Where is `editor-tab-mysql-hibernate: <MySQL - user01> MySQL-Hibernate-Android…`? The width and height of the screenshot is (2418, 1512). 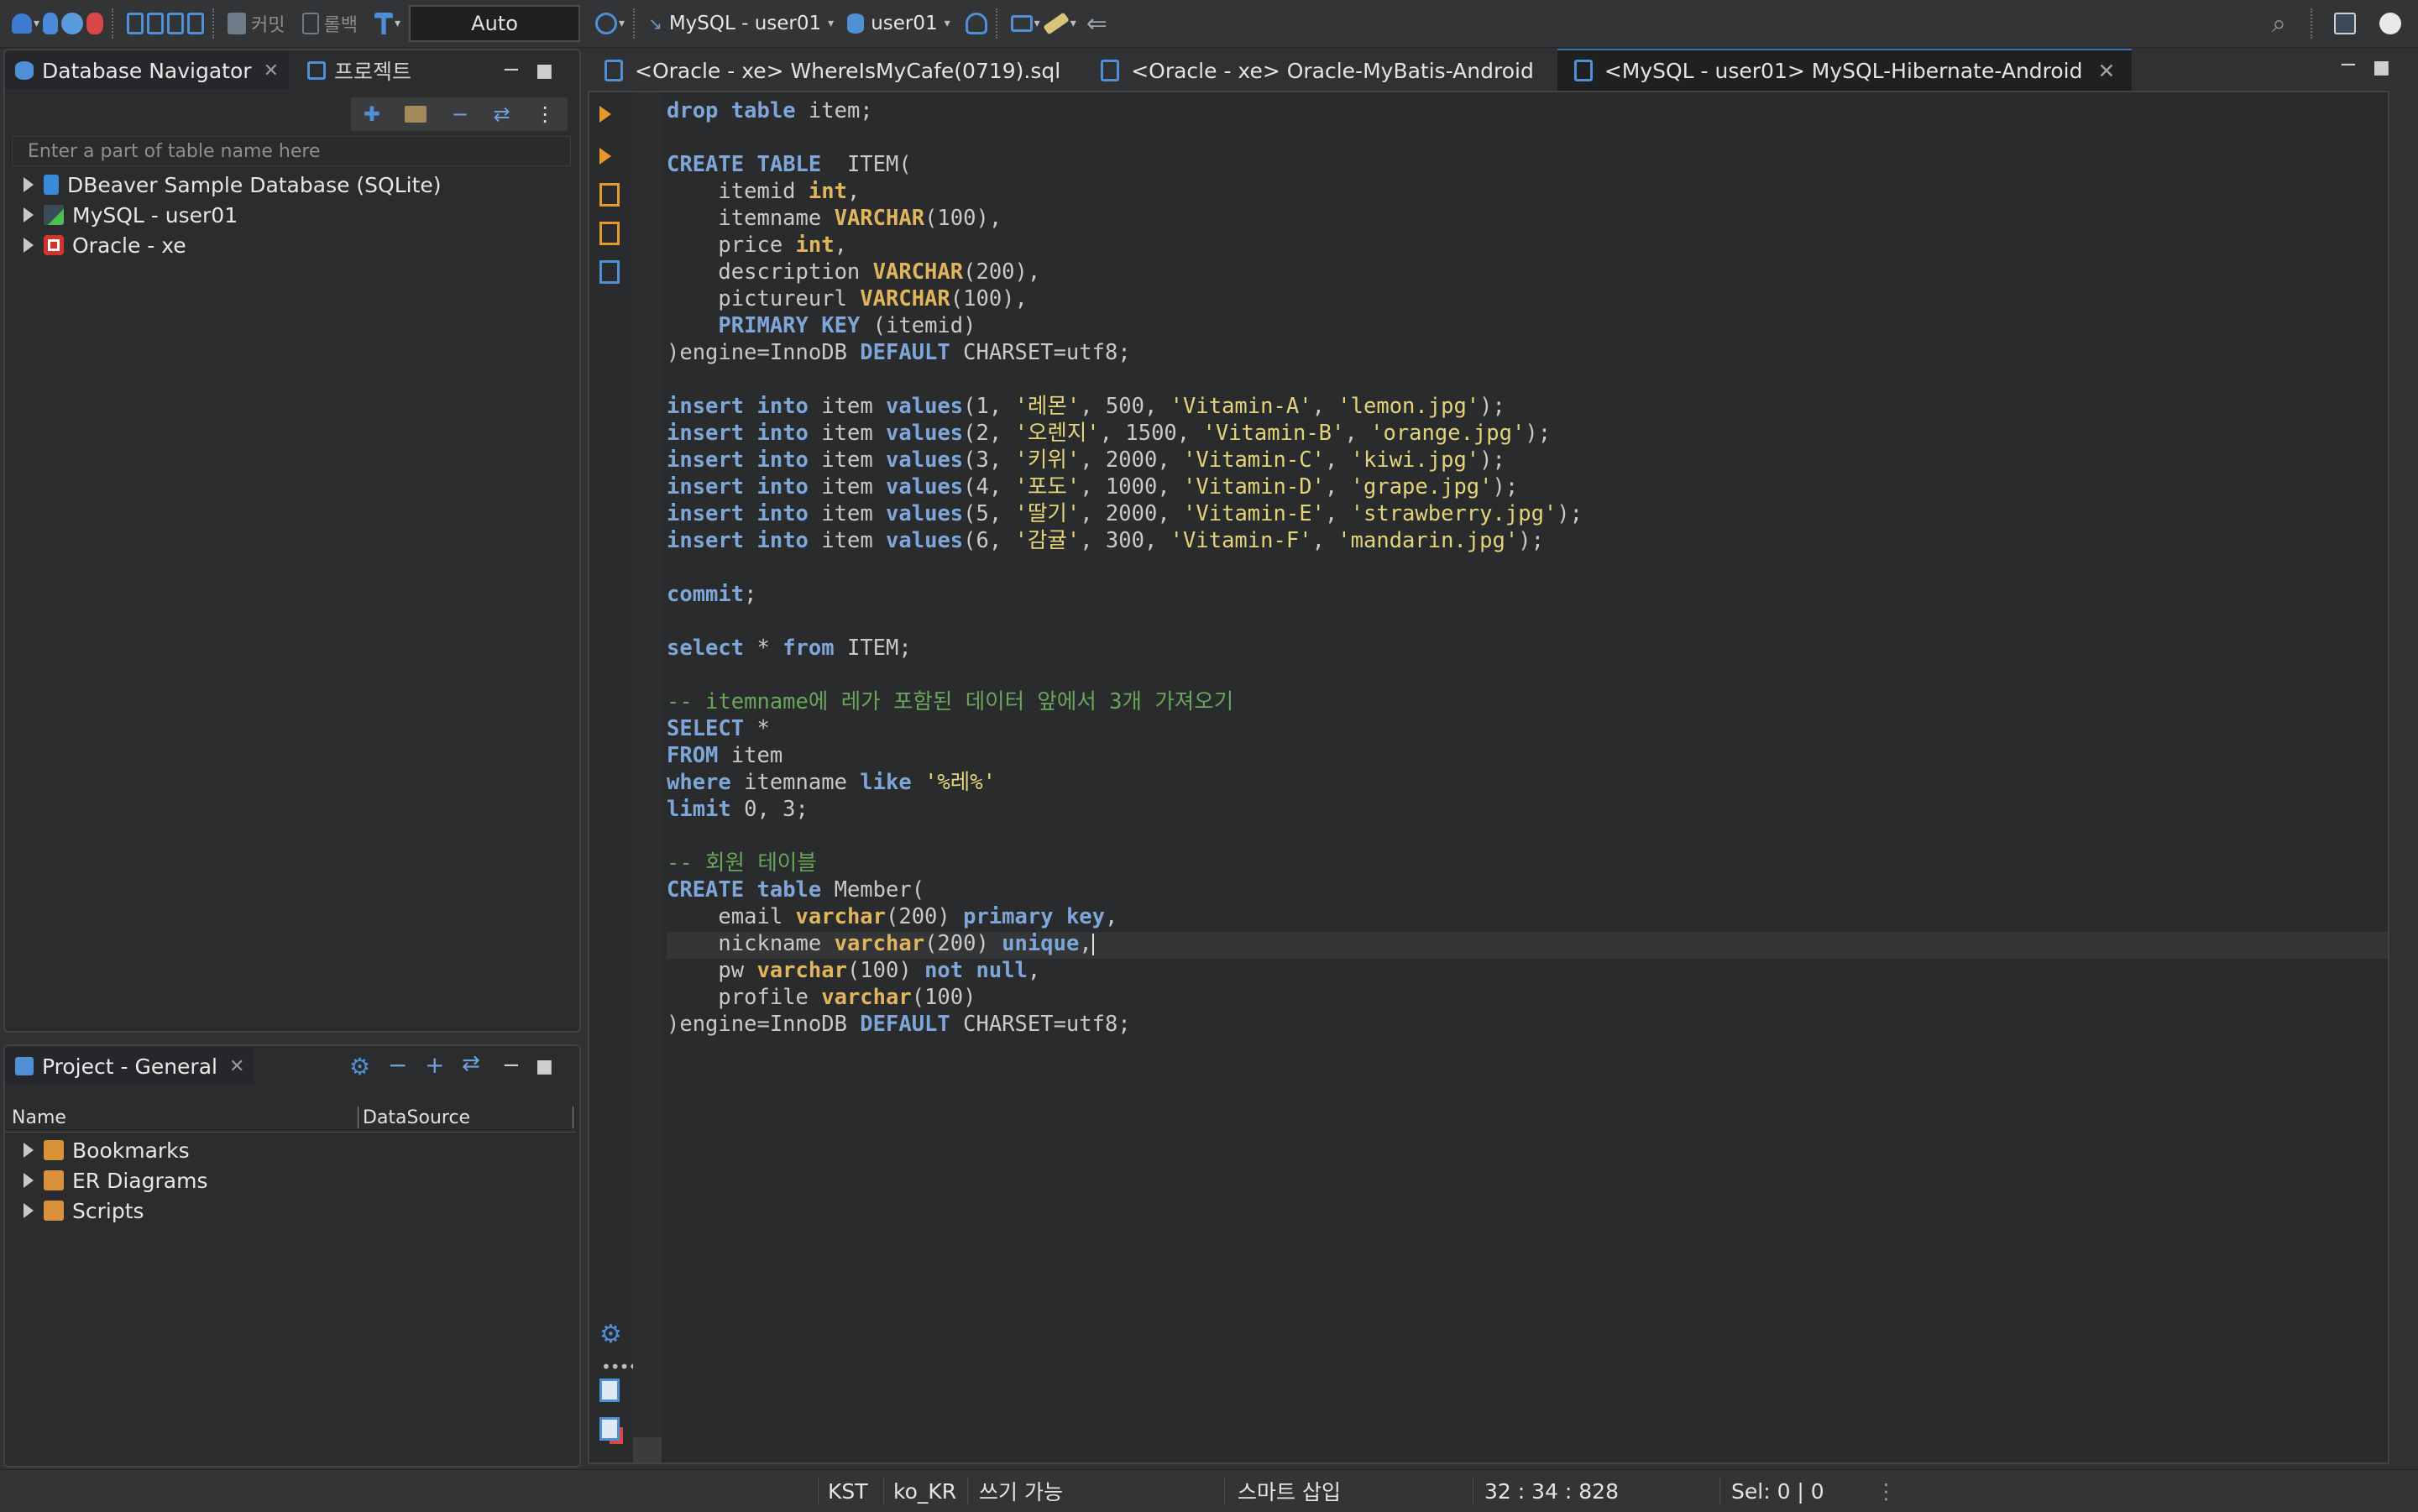 editor-tab-mysql-hibernate: <MySQL - user01> MySQL-Hibernate-Android… is located at coordinates (1845, 70).